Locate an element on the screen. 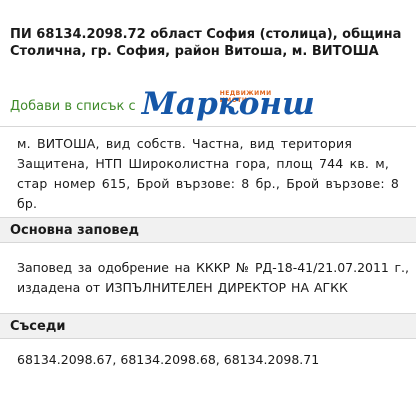 Image resolution: width=416 pixels, height=400 pixels. main-order-header: Основна заповед is located at coordinates (208, 230).